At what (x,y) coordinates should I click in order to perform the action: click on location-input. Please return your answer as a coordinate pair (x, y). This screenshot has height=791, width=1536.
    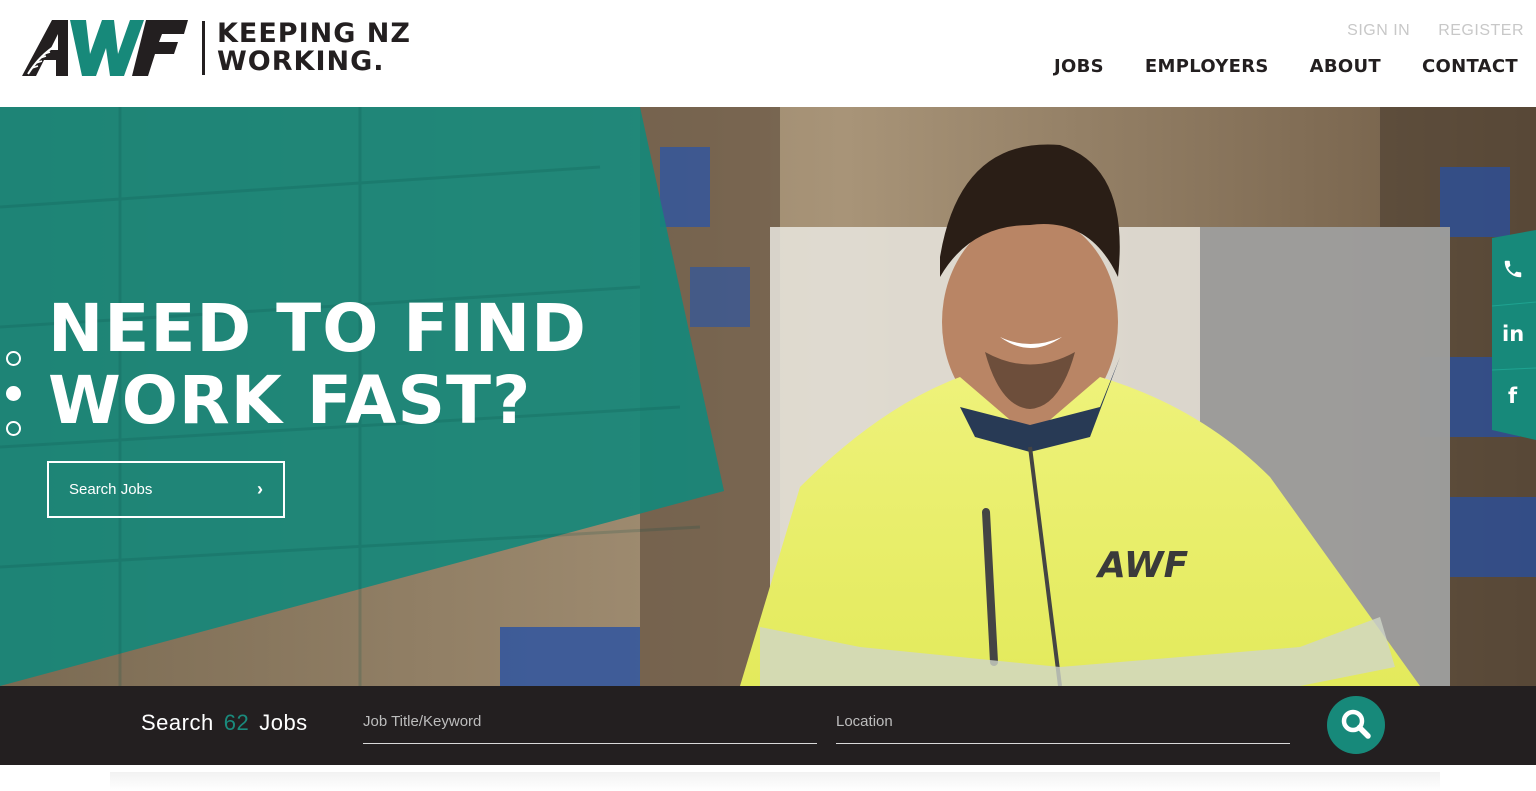
    Looking at the image, I should click on (1063, 721).